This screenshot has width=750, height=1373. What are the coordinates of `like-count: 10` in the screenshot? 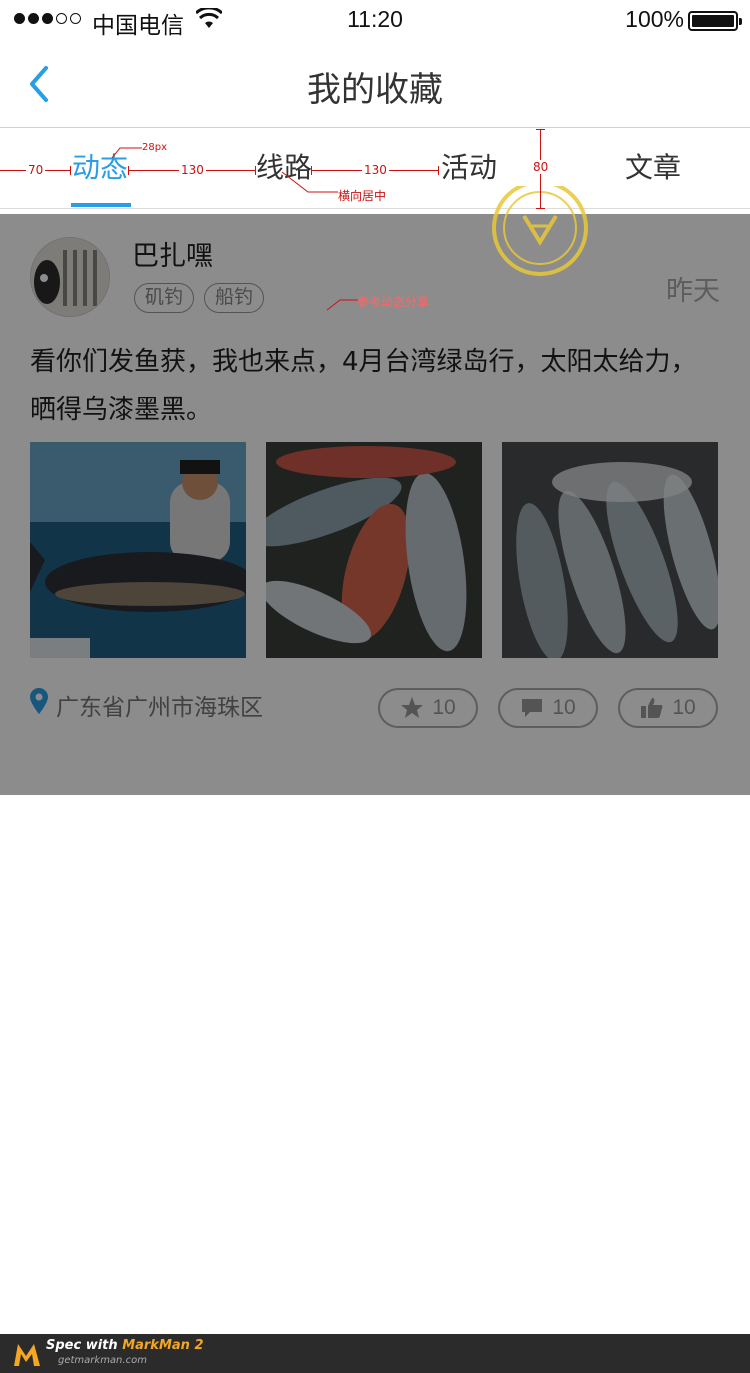 It's located at (684, 707).